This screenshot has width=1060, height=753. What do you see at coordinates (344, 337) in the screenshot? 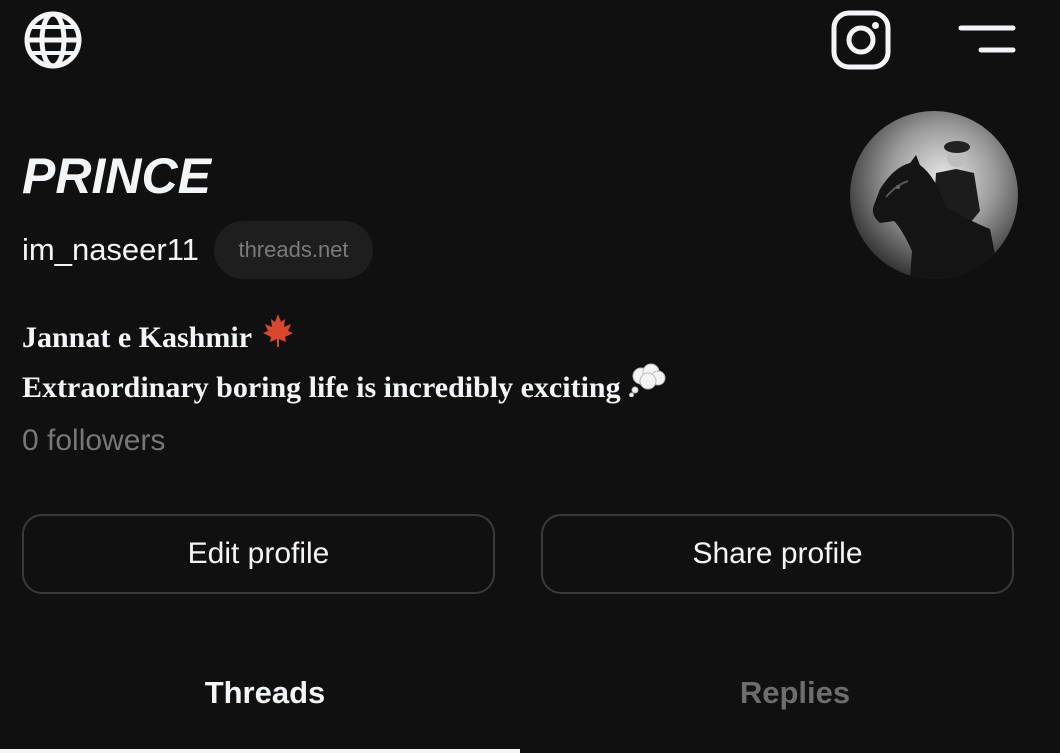
I see `bio-line-1: Jannat e Kashmir` at bounding box center [344, 337].